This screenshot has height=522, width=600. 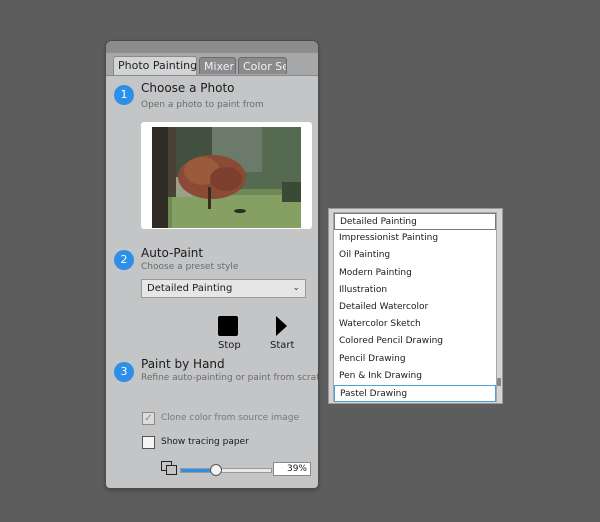 I want to click on dropdown-scroll-handle, so click(x=499, y=382).